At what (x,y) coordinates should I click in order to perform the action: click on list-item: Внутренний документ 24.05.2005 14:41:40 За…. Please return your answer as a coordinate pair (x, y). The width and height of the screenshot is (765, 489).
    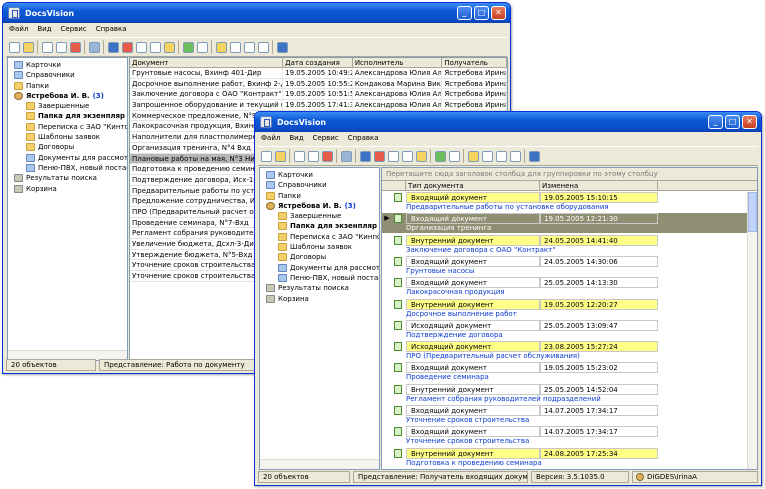
    Looking at the image, I should click on (564, 244).